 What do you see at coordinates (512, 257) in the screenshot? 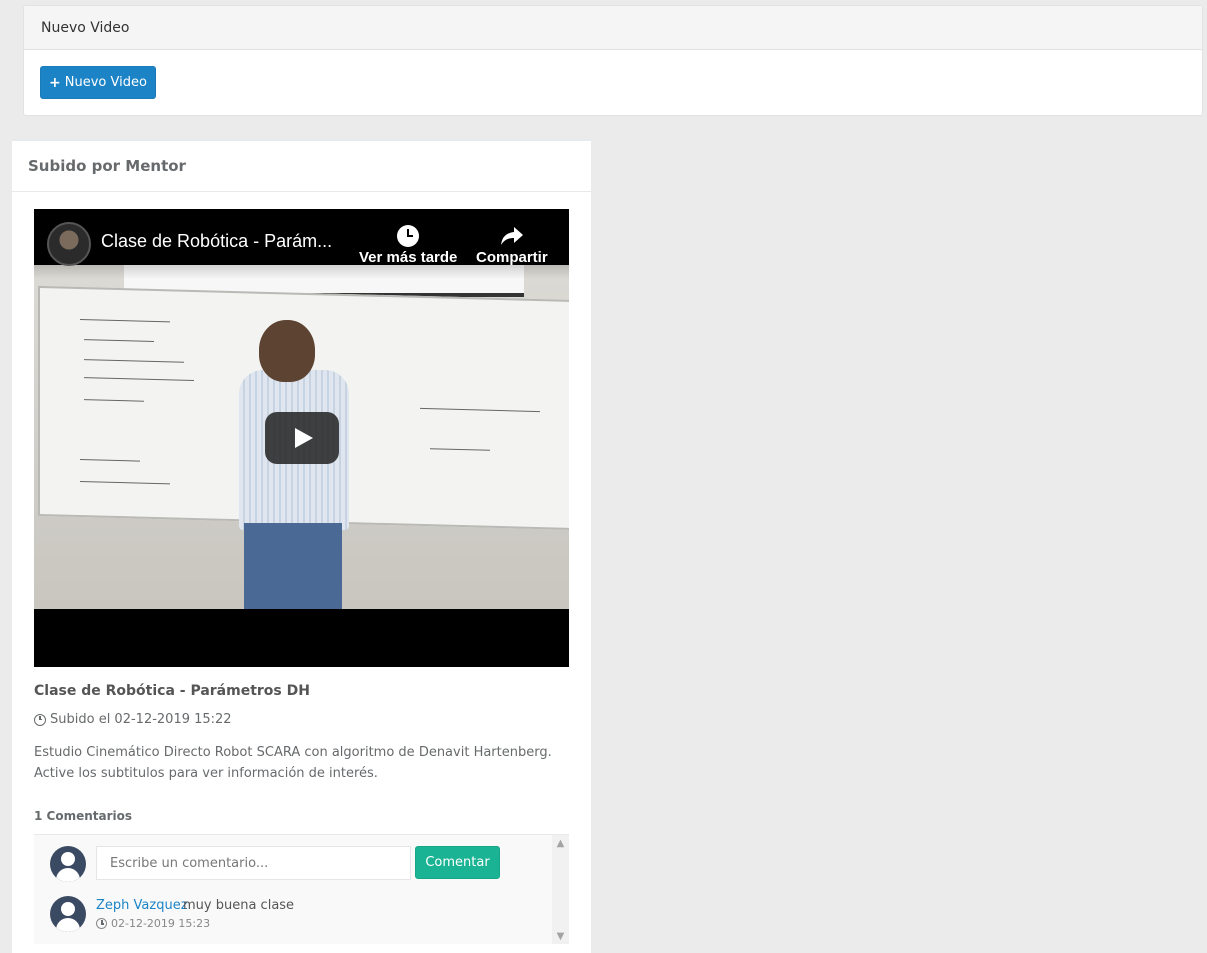
I see `share-label: Compartir` at bounding box center [512, 257].